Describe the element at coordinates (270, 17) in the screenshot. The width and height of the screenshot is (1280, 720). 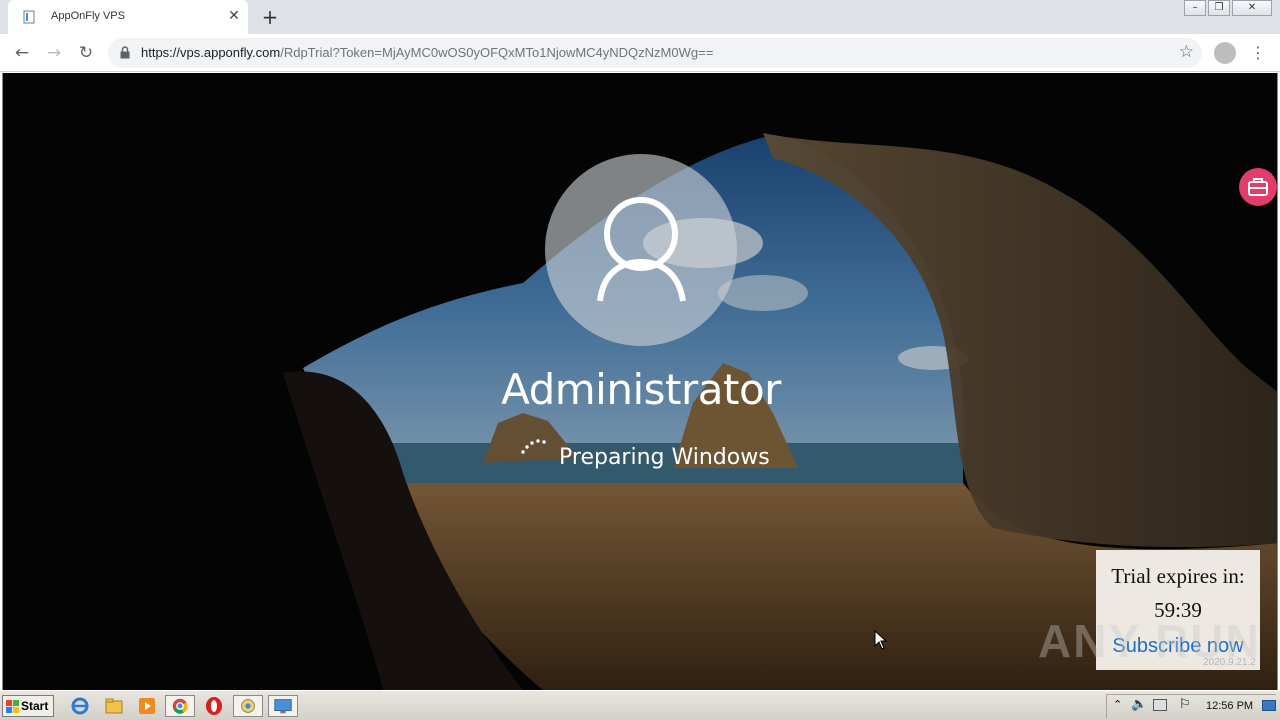
I see `plus-icon: +` at that location.